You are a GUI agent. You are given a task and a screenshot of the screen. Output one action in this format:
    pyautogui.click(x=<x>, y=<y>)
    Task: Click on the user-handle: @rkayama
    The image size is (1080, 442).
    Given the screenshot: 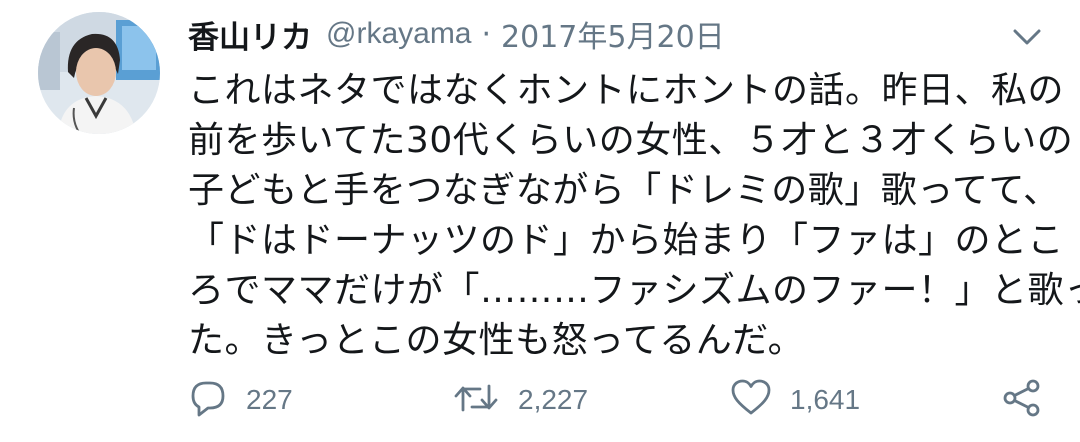 What is the action you would take?
    pyautogui.click(x=399, y=34)
    